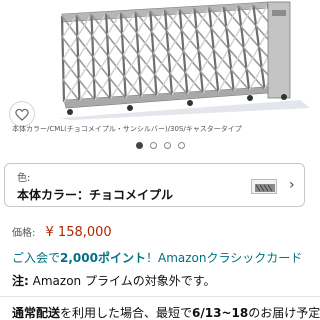 Image resolution: width=320 pixels, height=320 pixels. What do you see at coordinates (20, 281) in the screenshot?
I see `prime-note-key: 注:` at bounding box center [20, 281].